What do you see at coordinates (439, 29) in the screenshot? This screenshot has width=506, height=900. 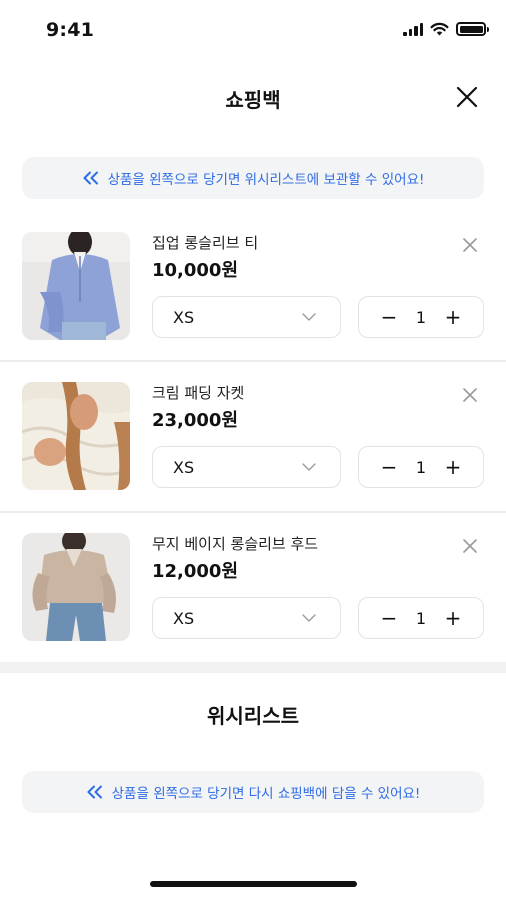 I see `wifi-icon` at bounding box center [439, 29].